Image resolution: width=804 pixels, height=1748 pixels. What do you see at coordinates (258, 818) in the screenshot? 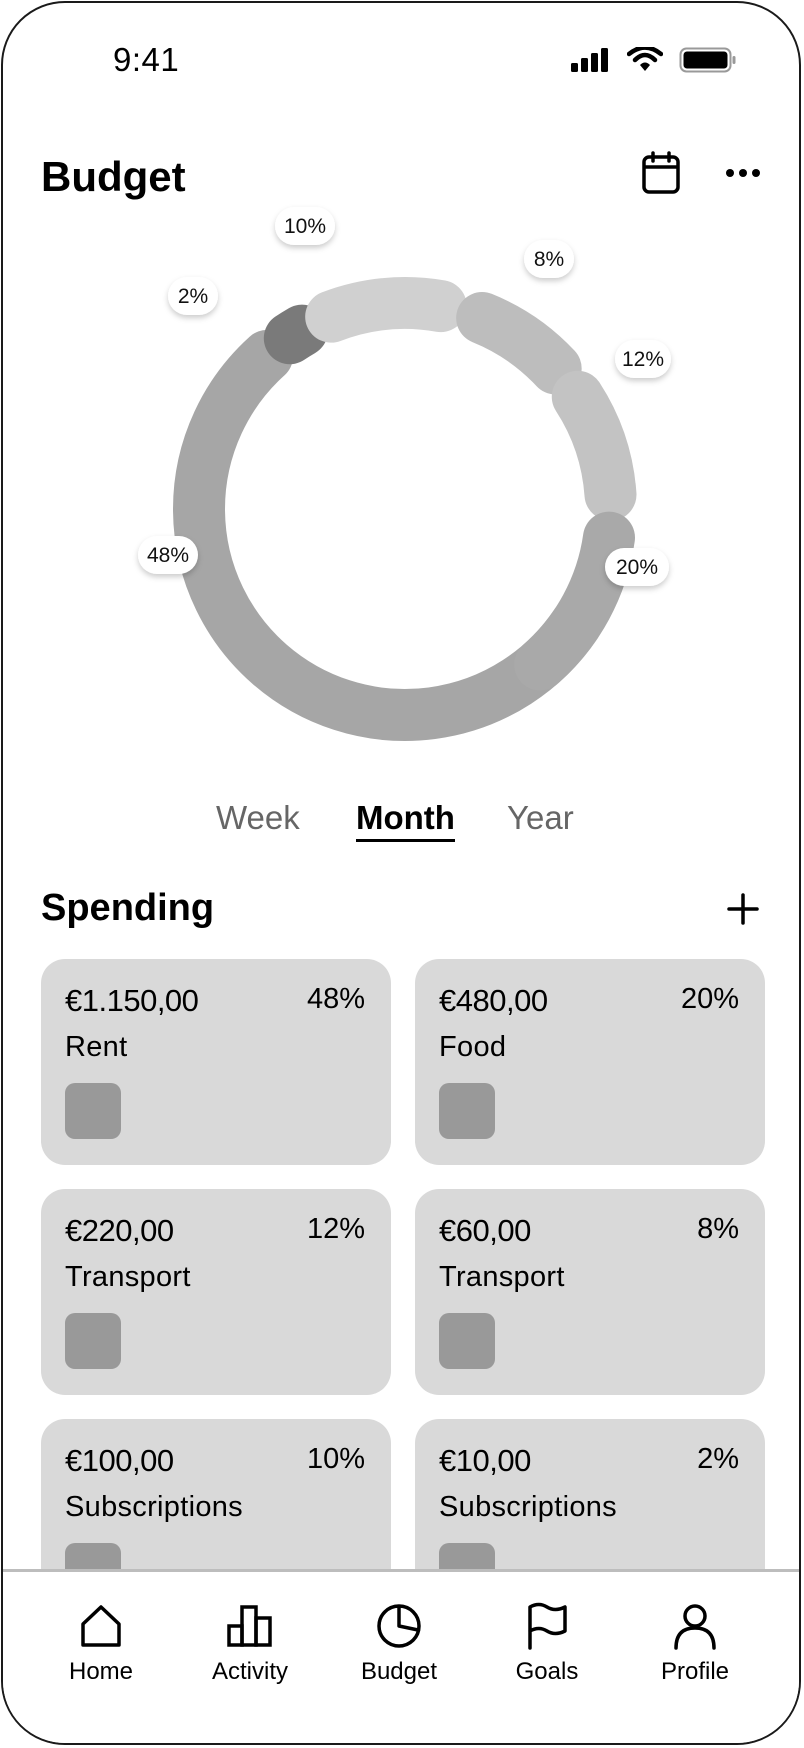
I see `tab-week: Week` at bounding box center [258, 818].